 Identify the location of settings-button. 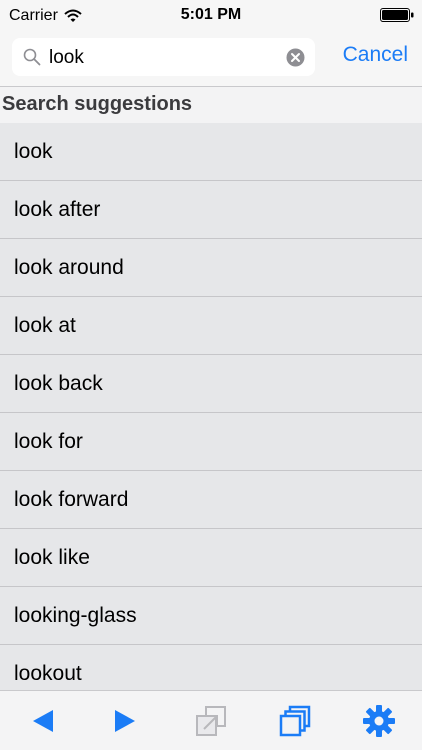
(379, 721).